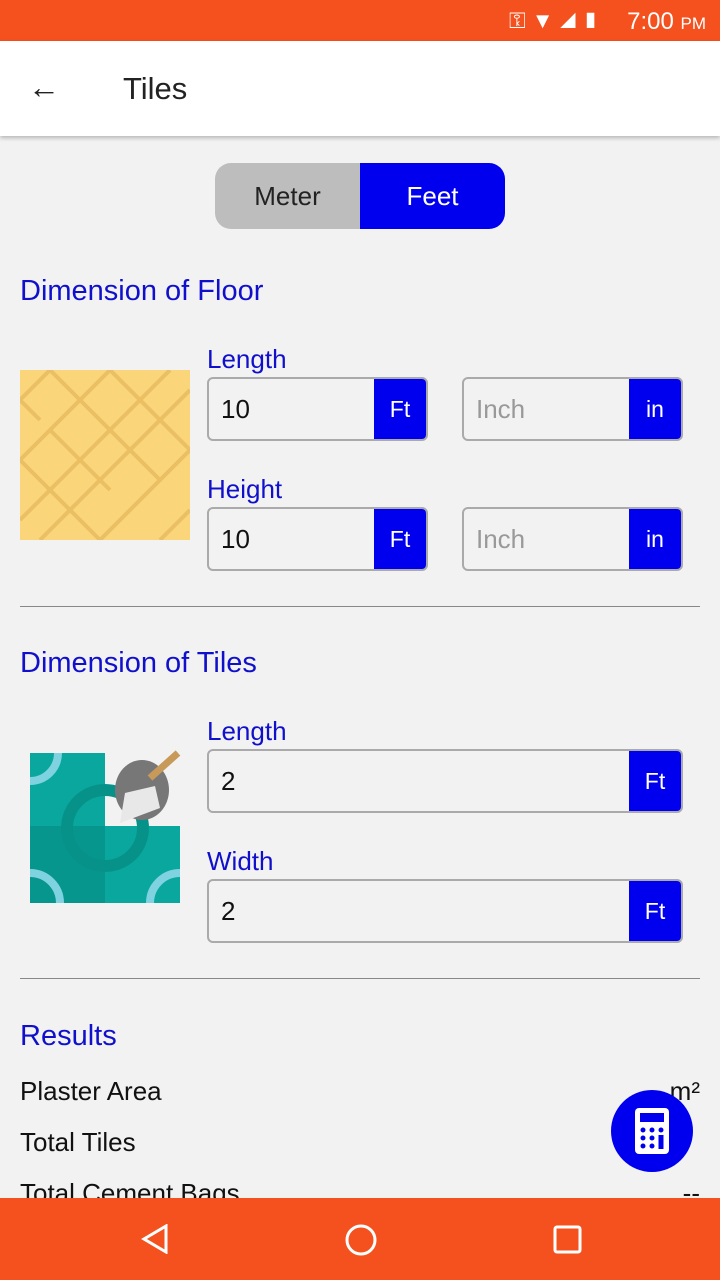  Describe the element at coordinates (432, 196) in the screenshot. I see `feet-option: Feet` at that location.